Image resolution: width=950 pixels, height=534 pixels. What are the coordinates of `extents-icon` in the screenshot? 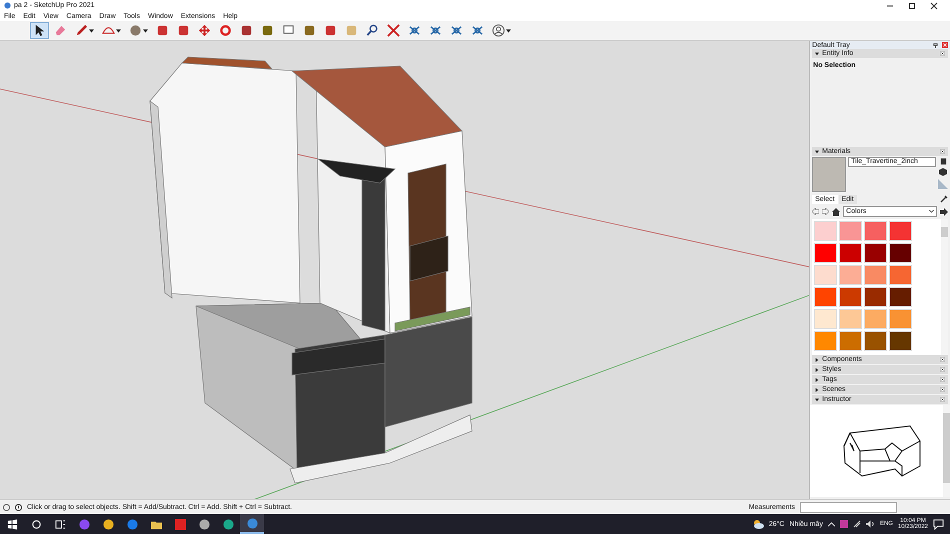 It's located at (393, 30).